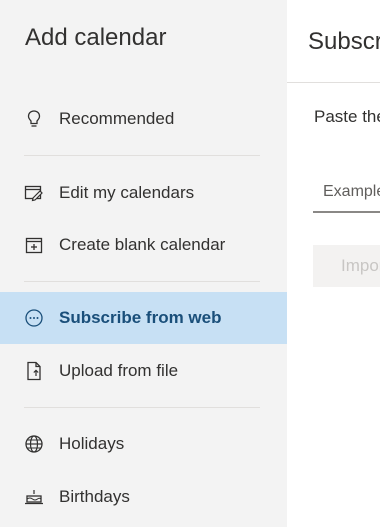 Image resolution: width=380 pixels, height=527 pixels. I want to click on sidebar-item-upload-from-file: Upload from file, so click(143, 371).